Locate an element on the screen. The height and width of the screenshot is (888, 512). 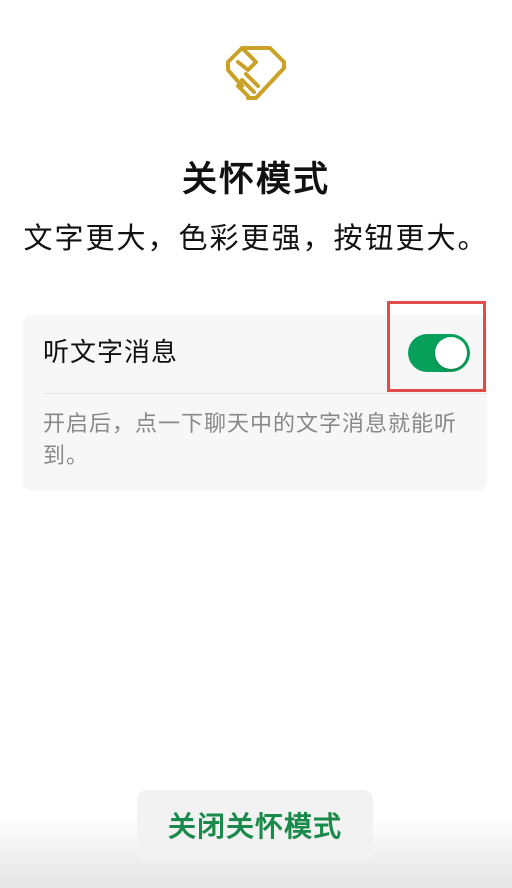
listen-text-message-row: 听文字消息 is located at coordinates (255, 347).